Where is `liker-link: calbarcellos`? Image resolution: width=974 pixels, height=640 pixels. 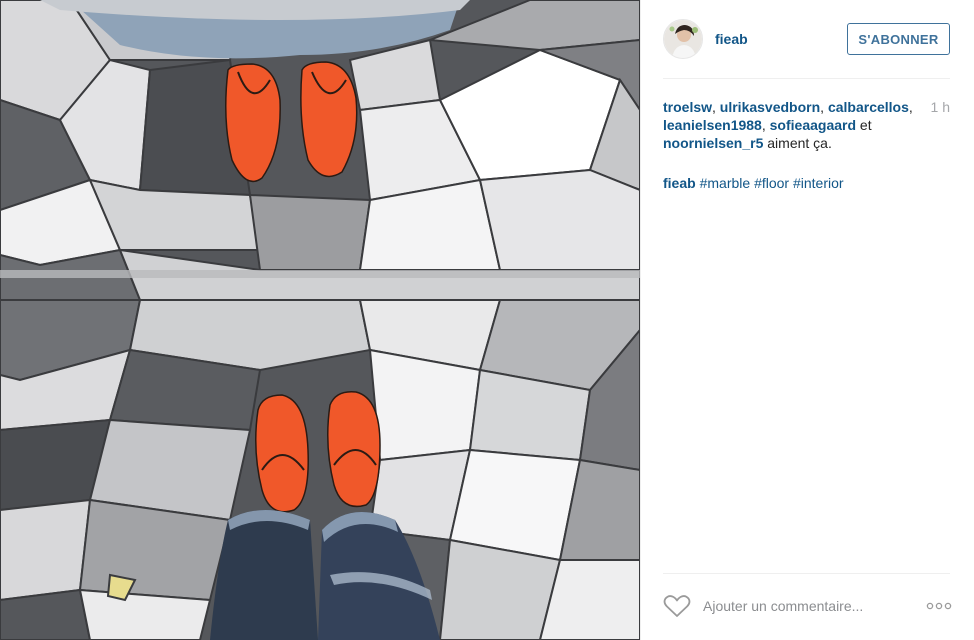 liker-link: calbarcellos is located at coordinates (868, 107).